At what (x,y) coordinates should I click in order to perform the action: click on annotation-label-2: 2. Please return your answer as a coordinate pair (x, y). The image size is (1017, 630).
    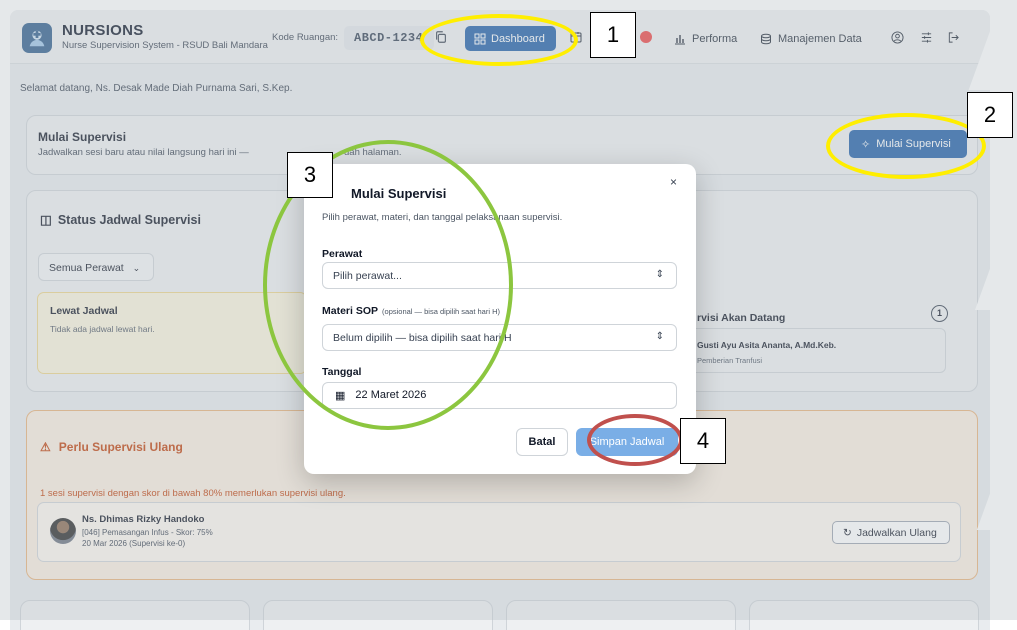
    Looking at the image, I should click on (990, 115).